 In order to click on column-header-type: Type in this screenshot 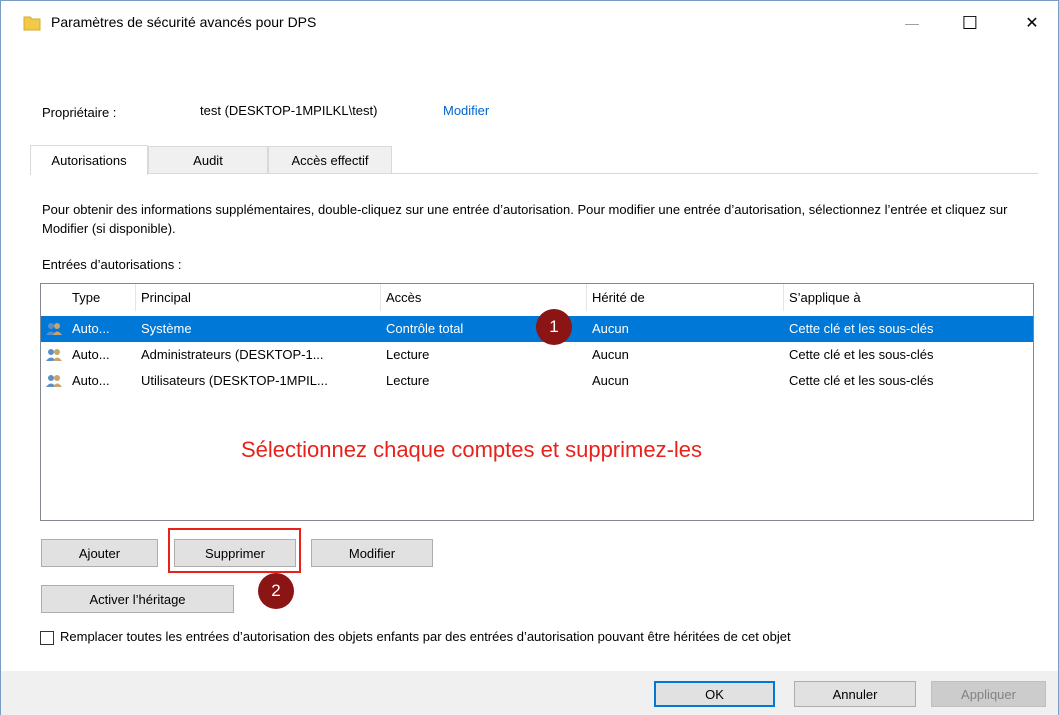, I will do `click(101, 297)`.